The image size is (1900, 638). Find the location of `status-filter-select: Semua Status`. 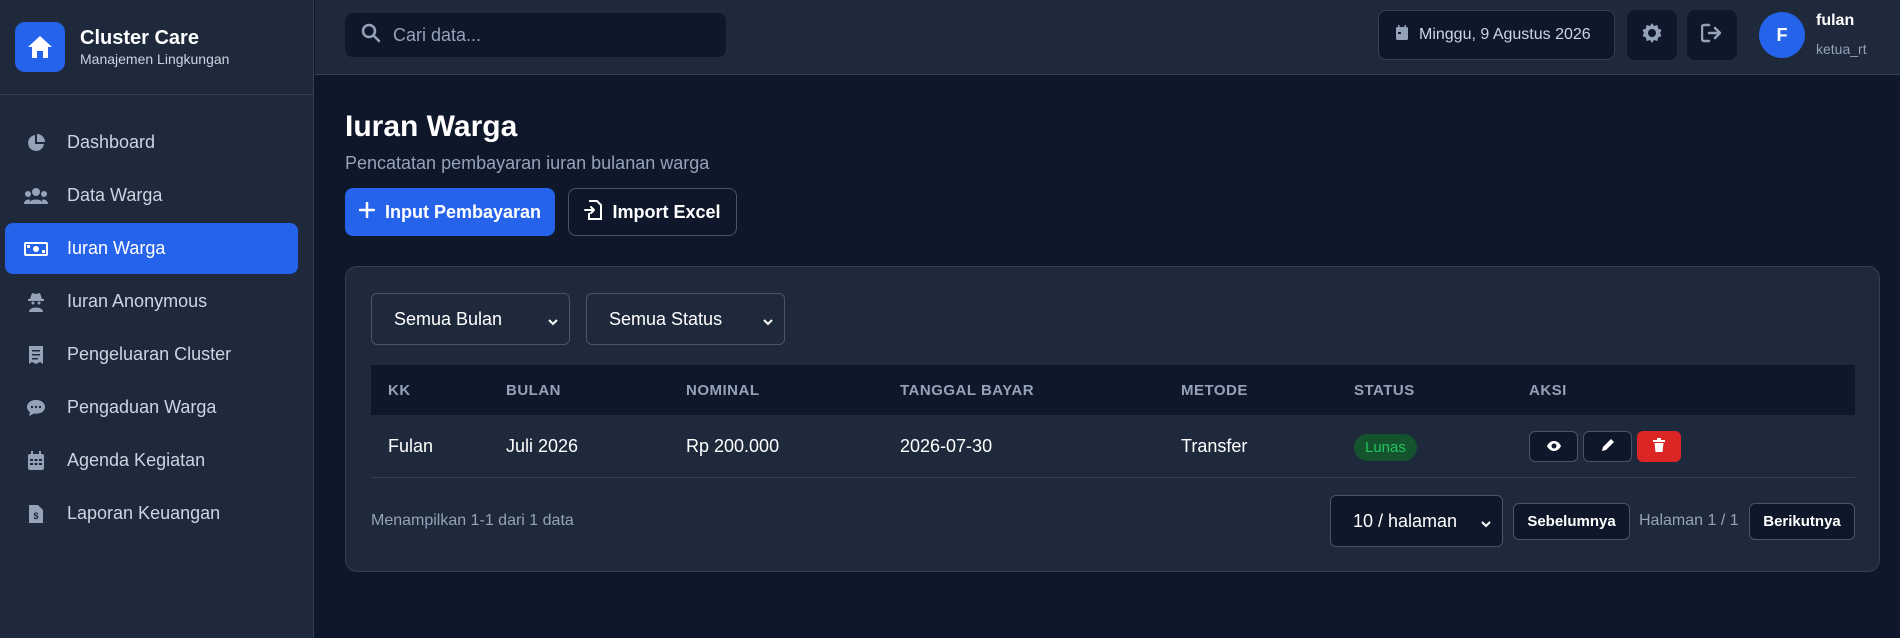

status-filter-select: Semua Status is located at coordinates (685, 319).